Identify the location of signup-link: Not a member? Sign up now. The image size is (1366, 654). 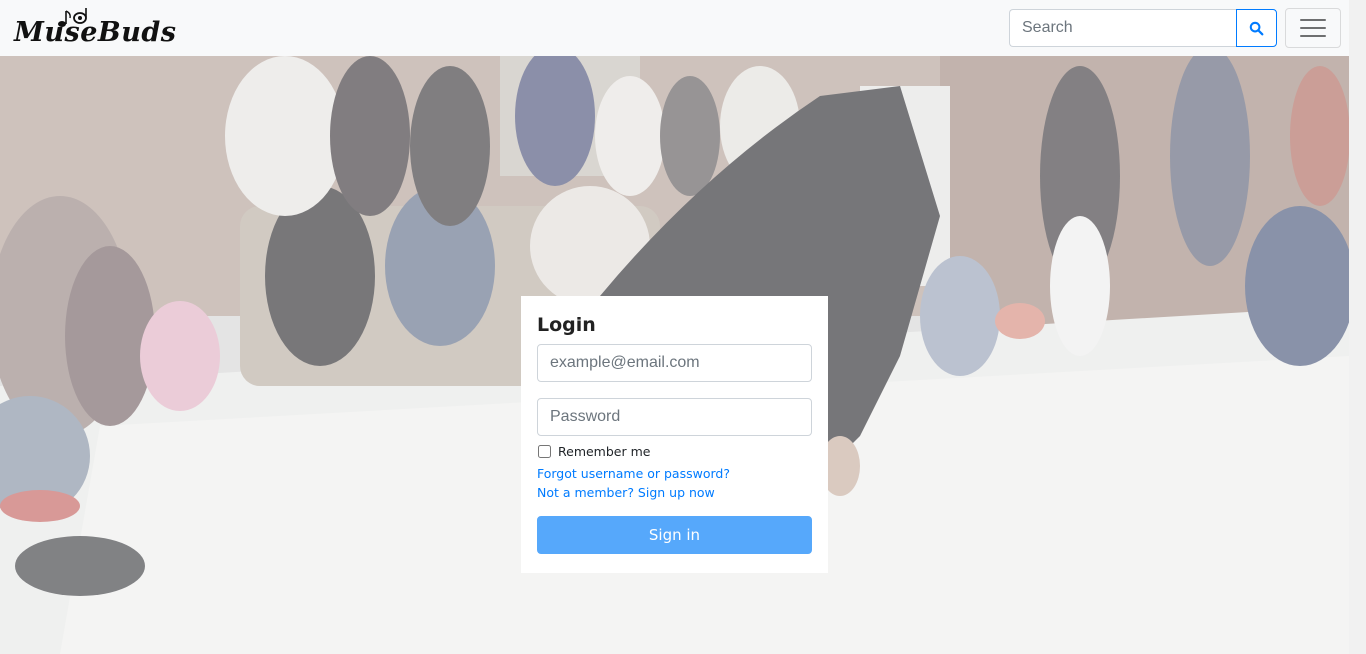
(674, 492).